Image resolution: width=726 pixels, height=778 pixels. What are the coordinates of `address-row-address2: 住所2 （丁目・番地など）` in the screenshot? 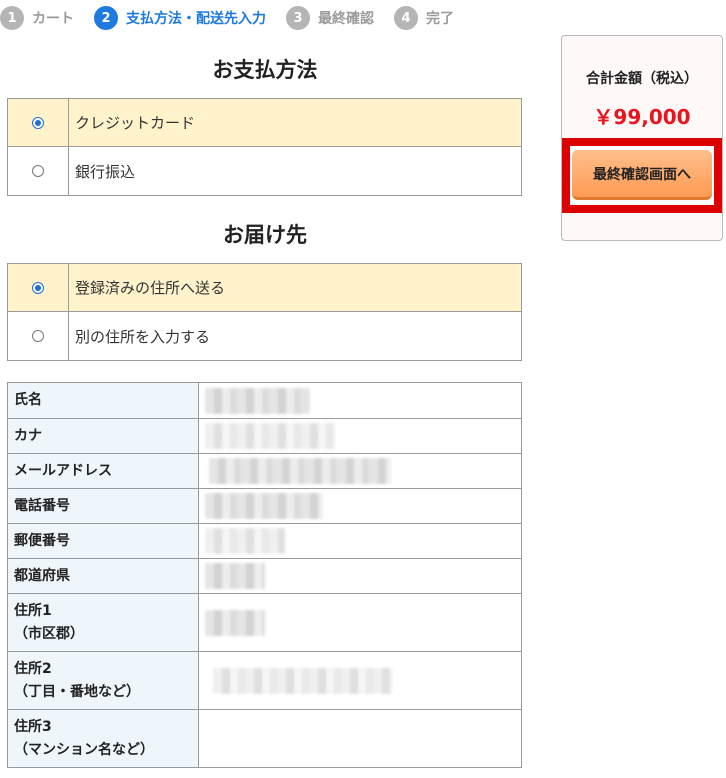 It's located at (264, 680).